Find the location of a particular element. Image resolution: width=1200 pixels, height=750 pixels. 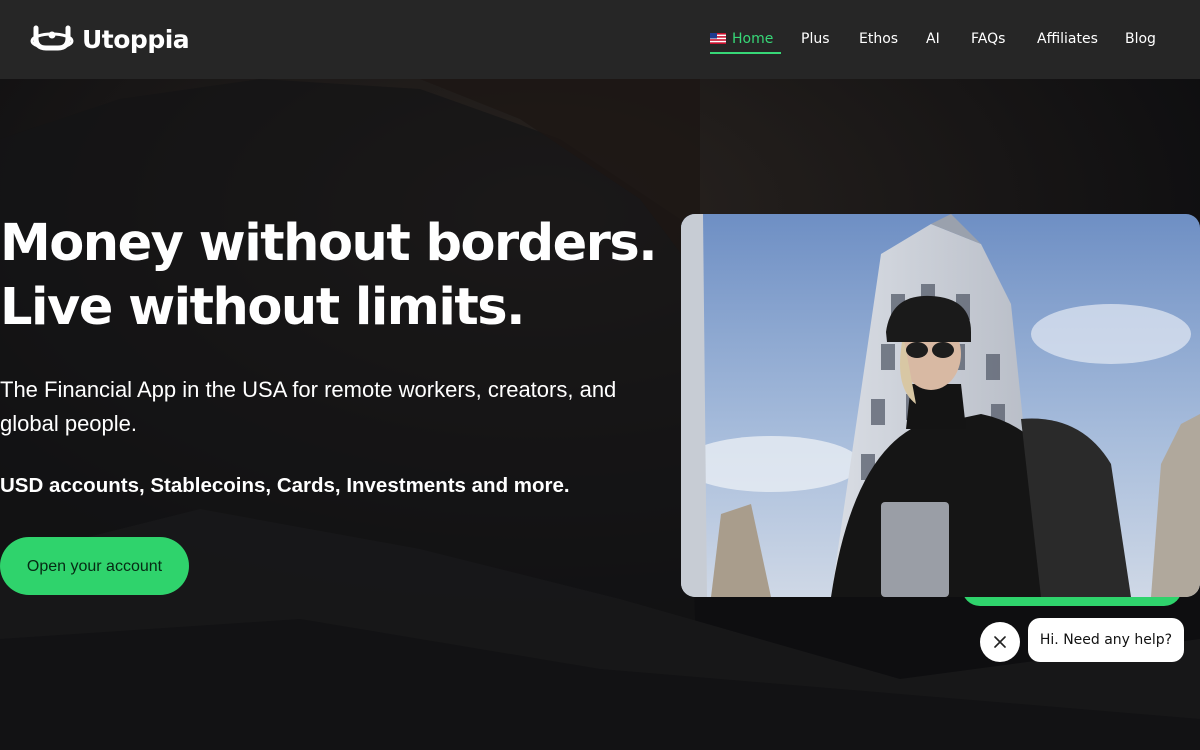

nav-item-ai: AI is located at coordinates (933, 39).